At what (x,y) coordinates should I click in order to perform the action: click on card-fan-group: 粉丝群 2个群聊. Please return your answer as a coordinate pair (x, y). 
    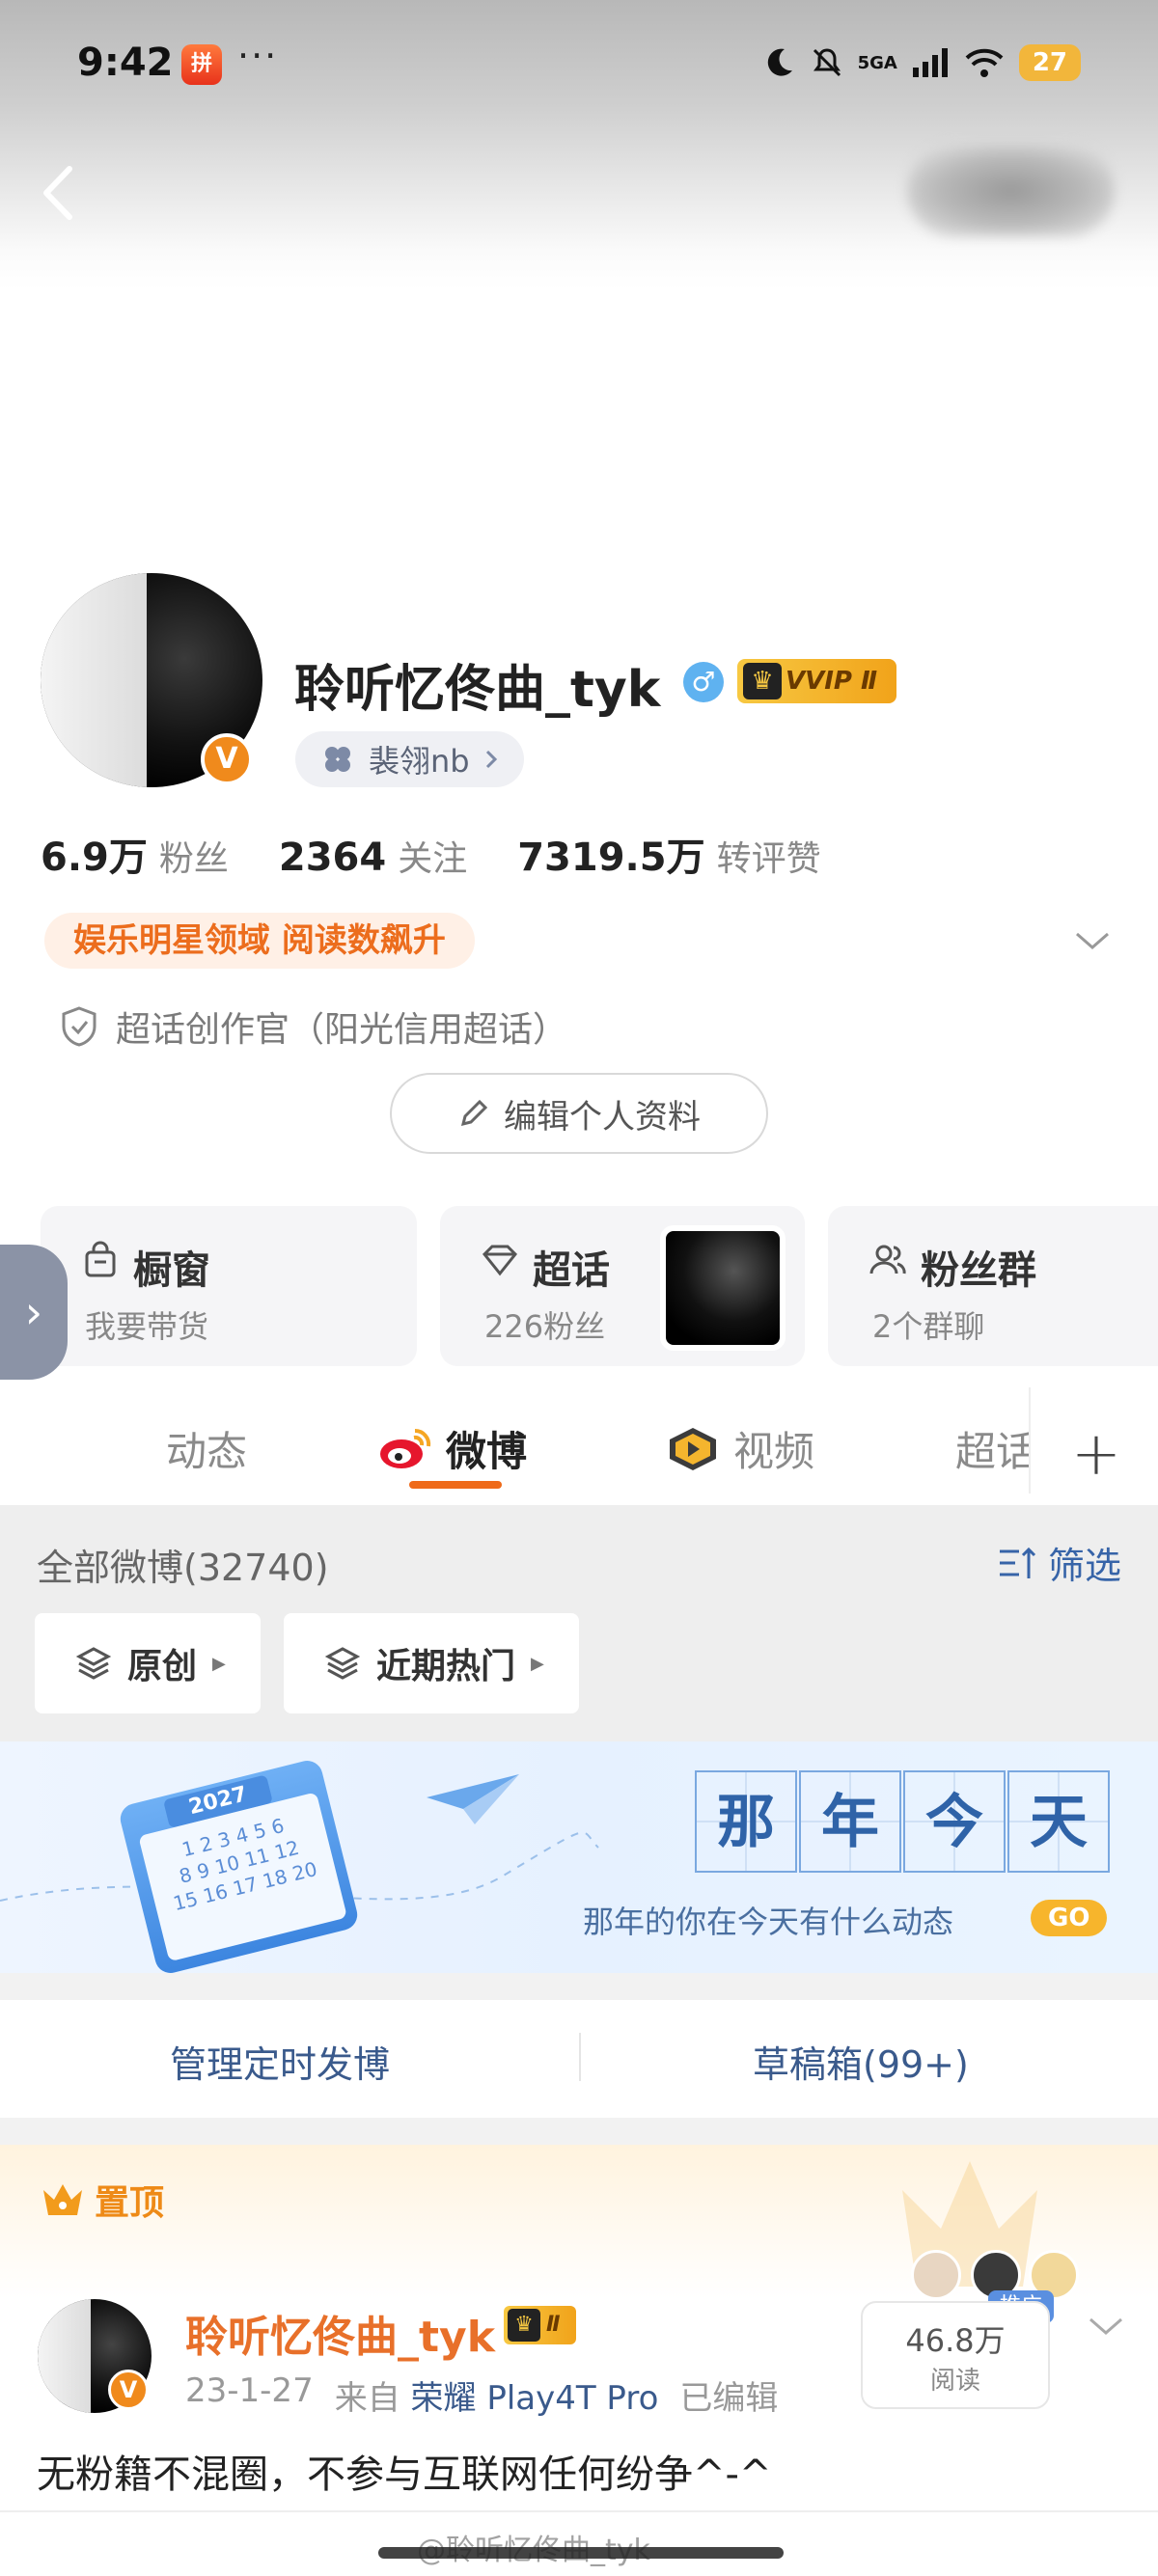
    Looking at the image, I should click on (993, 1286).